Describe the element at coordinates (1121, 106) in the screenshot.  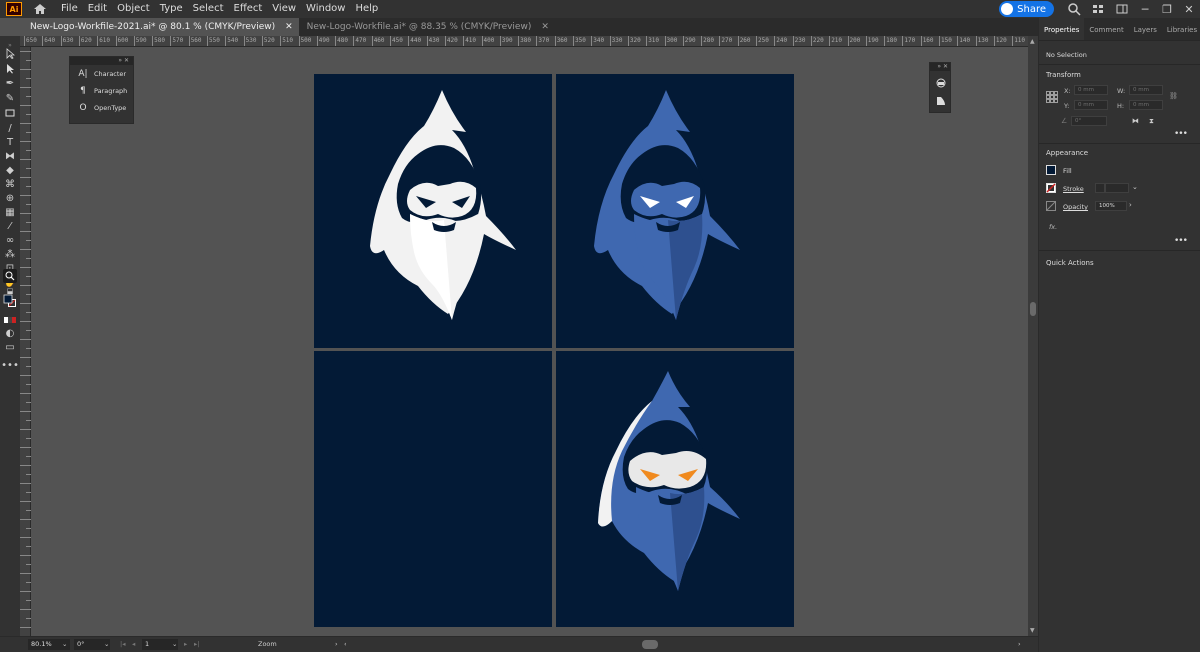
I see `h-label: H:` at that location.